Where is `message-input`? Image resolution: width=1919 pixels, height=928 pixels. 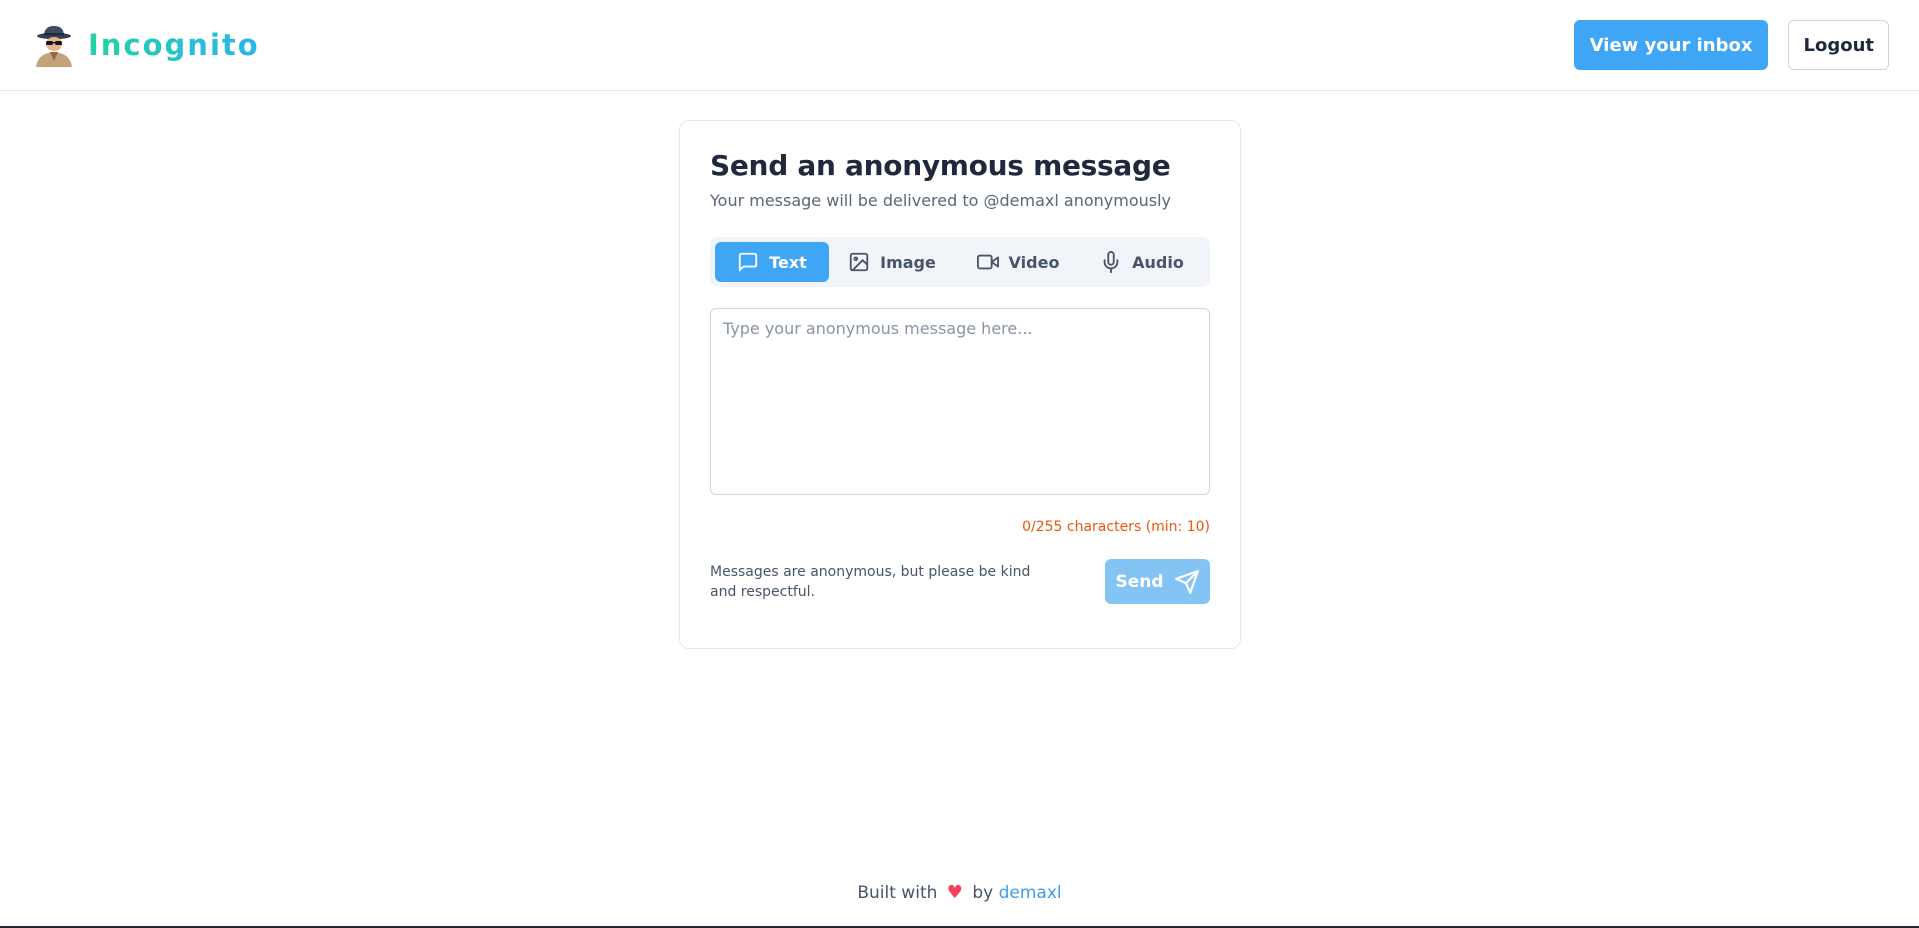
message-input is located at coordinates (960, 401).